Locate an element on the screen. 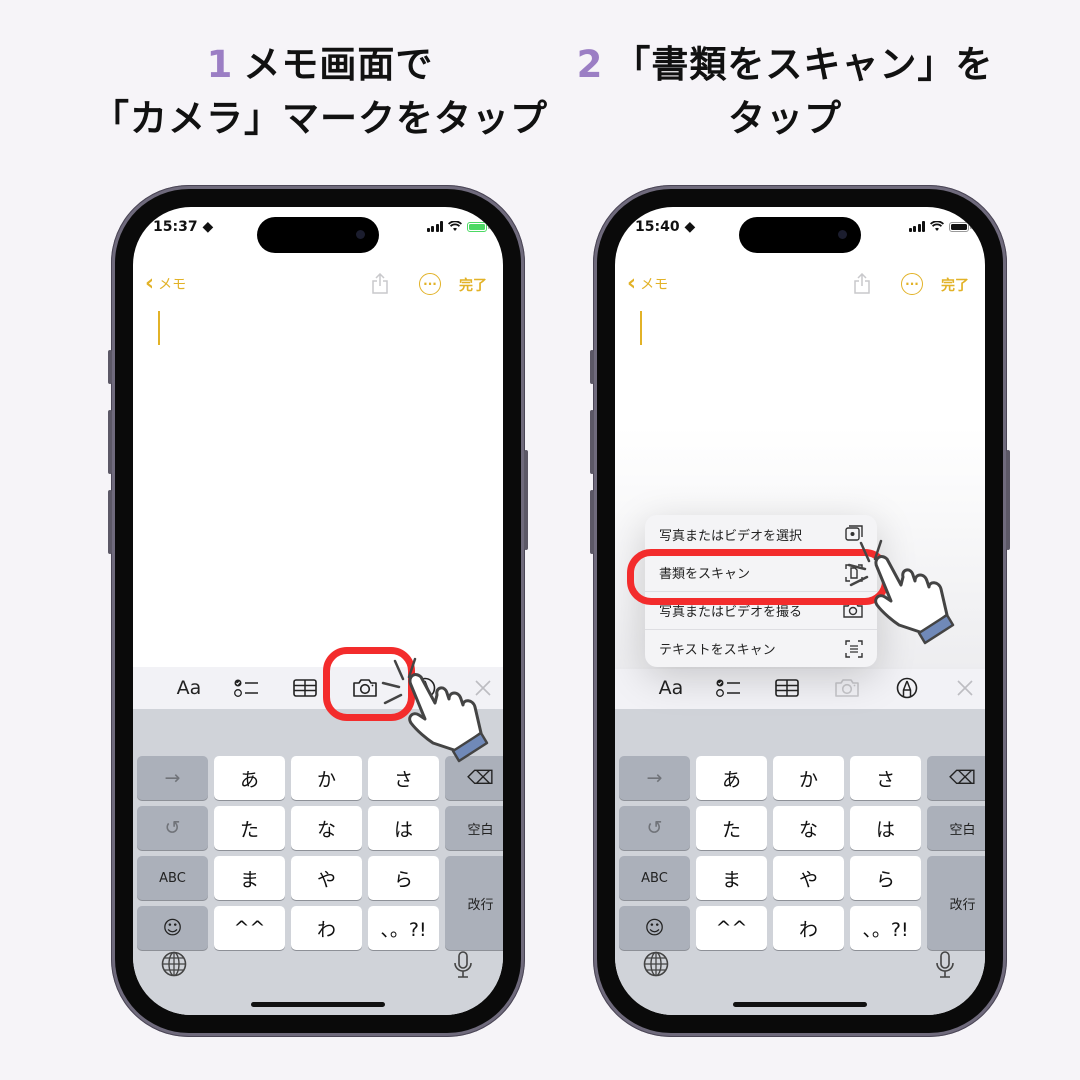 The image size is (1080, 1080). markup-button is located at coordinates (907, 688).